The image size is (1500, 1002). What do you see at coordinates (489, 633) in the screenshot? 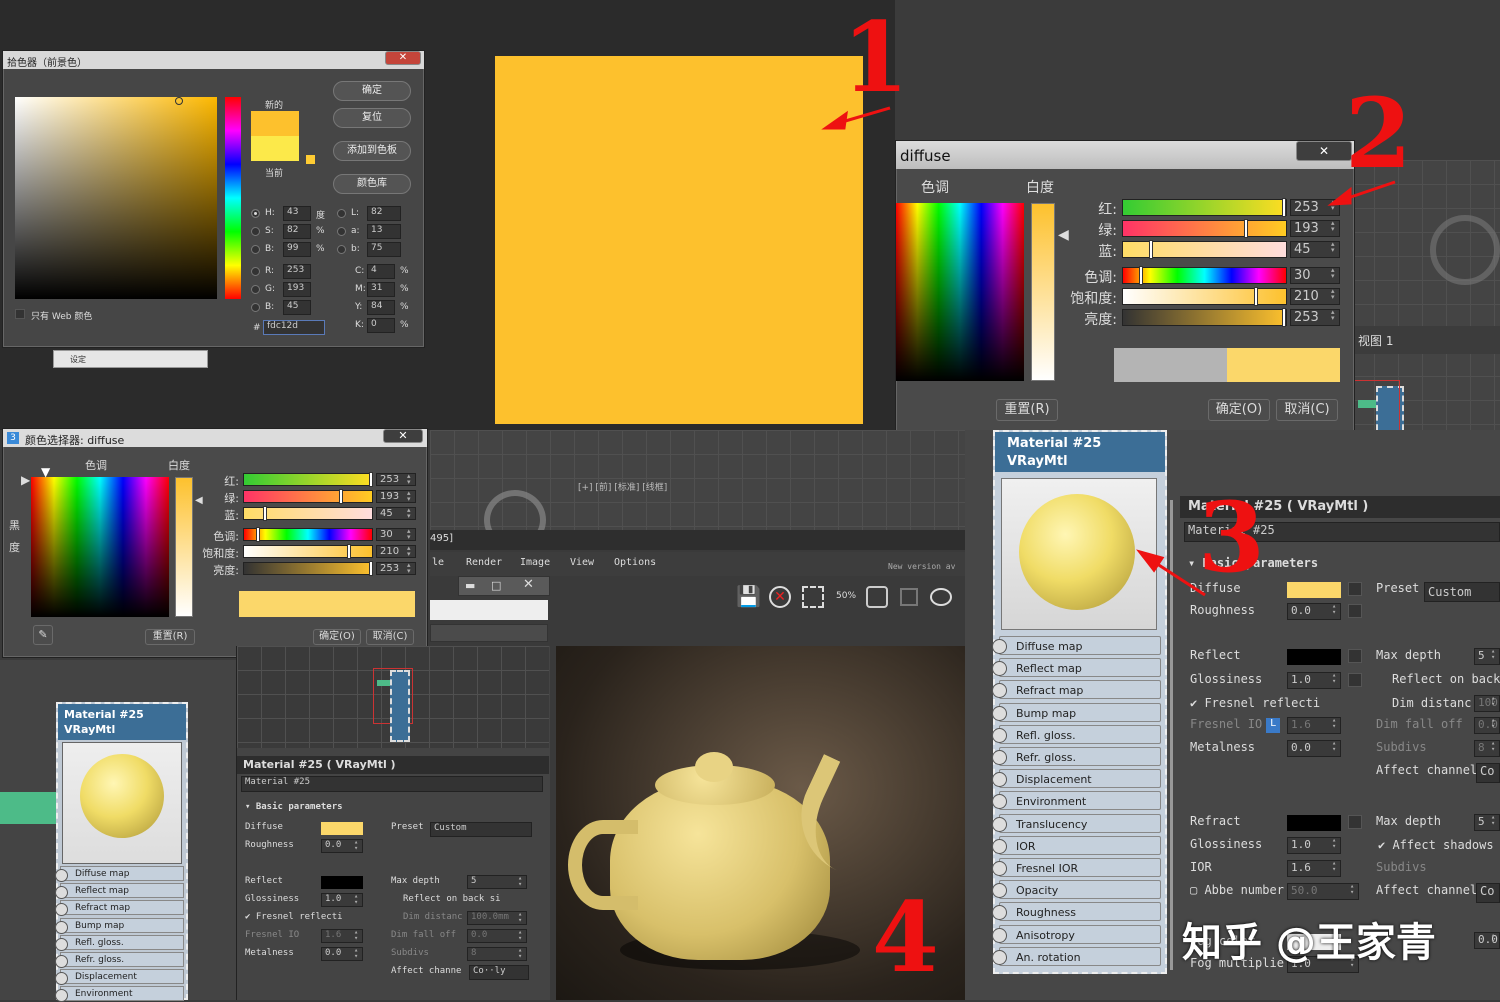
I see `dropdown-bar` at bounding box center [489, 633].